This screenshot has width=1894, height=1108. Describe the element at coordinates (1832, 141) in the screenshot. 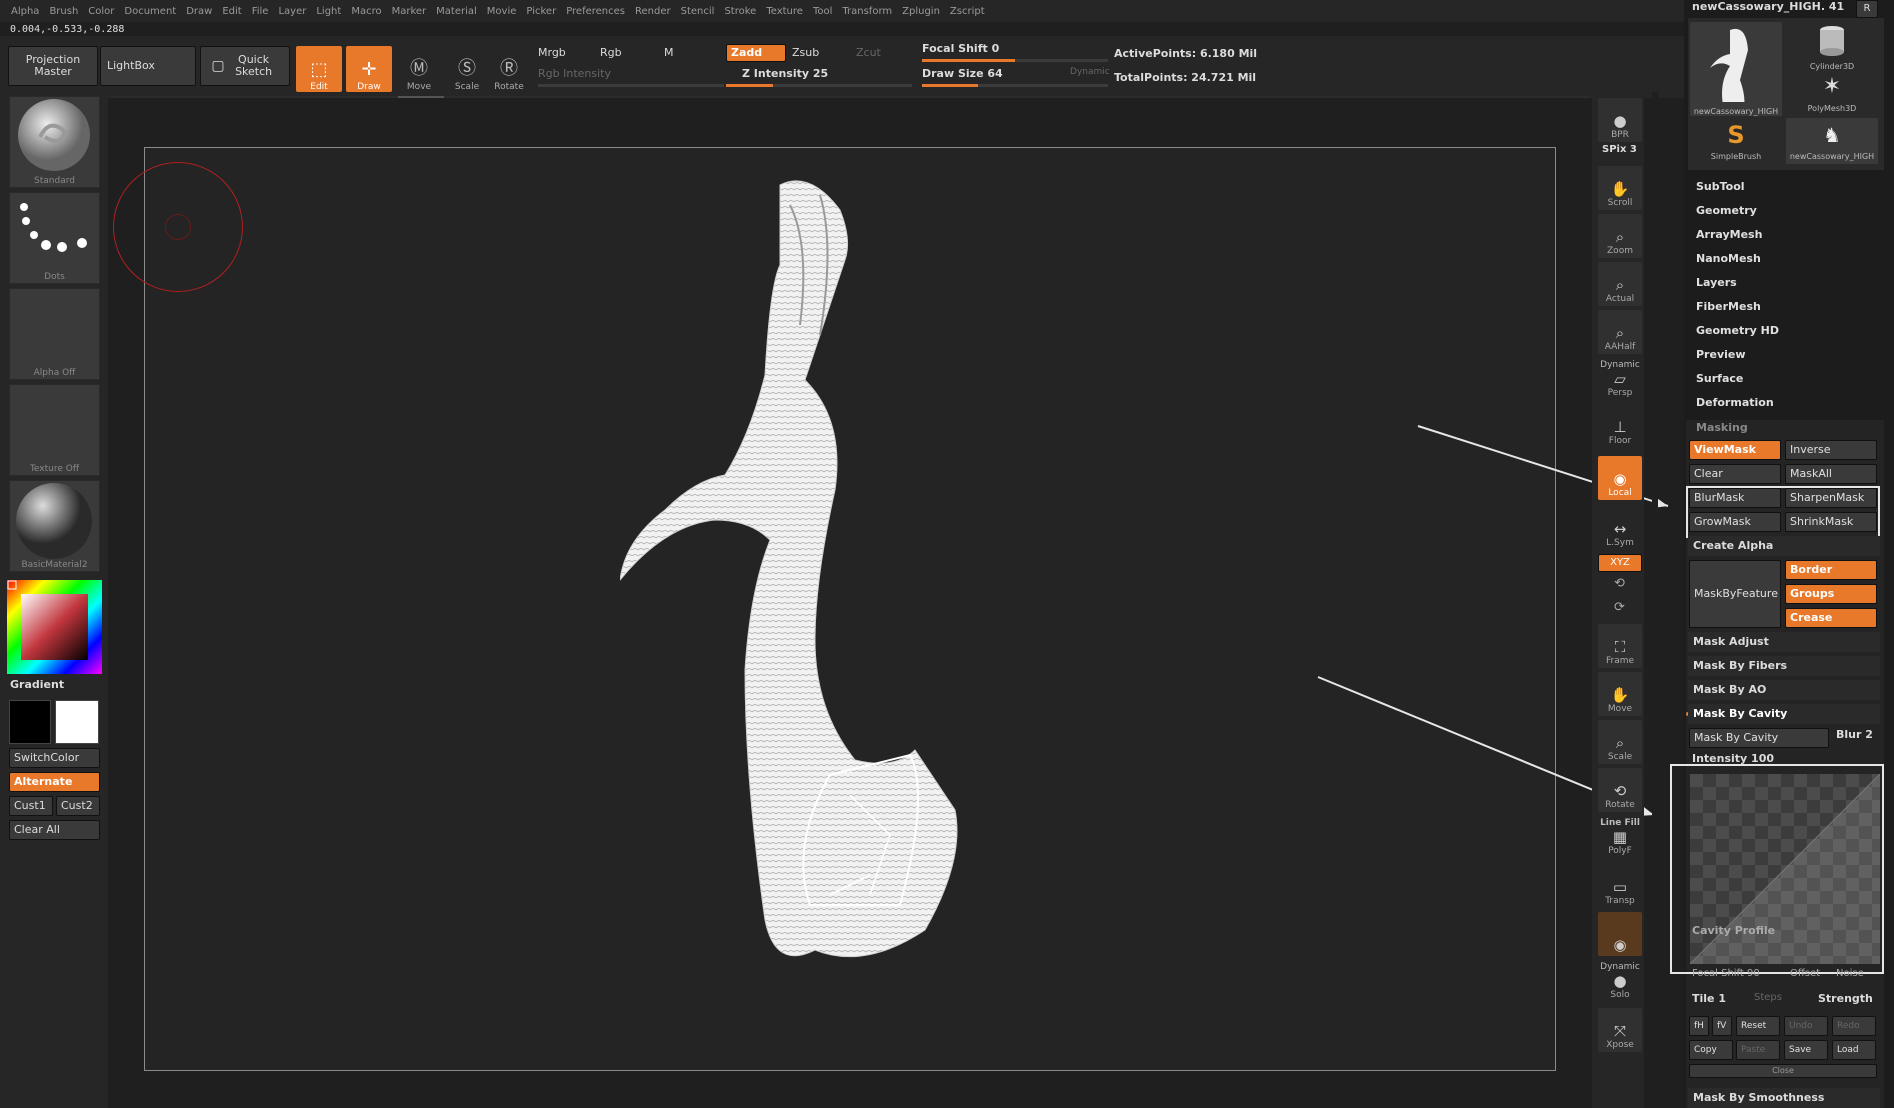

I see `tool-thumb-cassowary2: ♞ newCassowary_HIGH` at that location.